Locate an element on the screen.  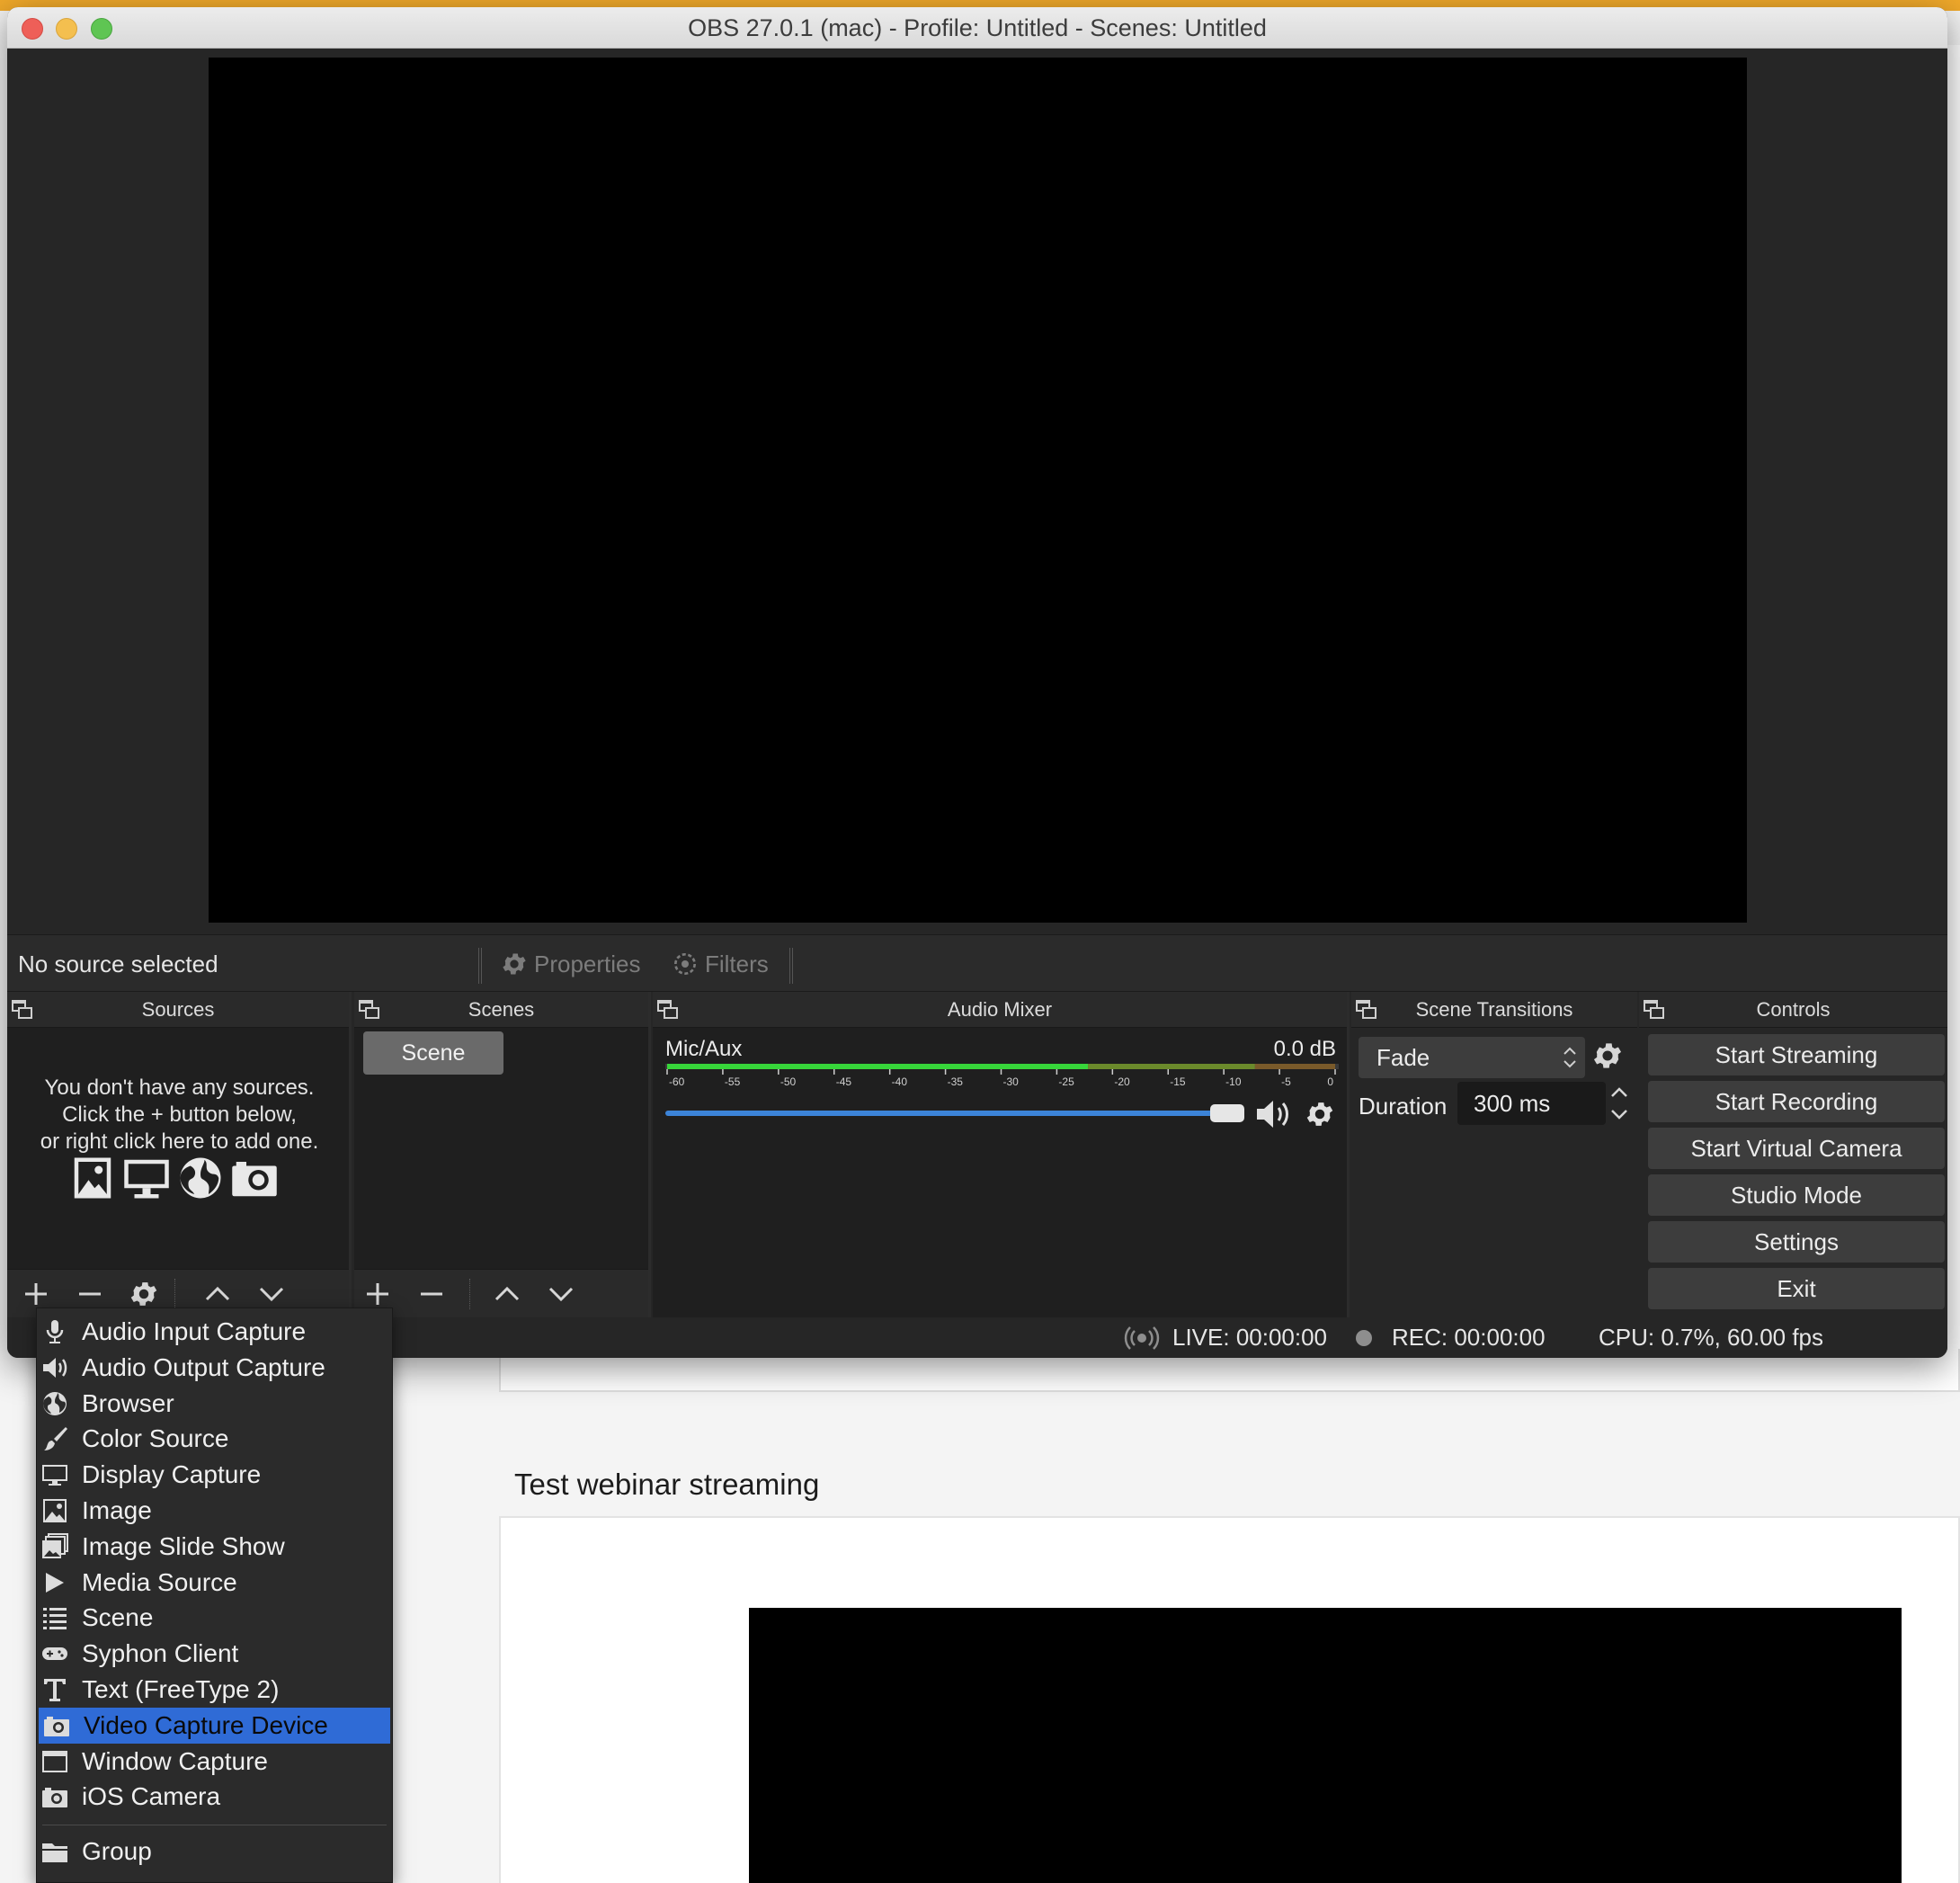
menu-item-ios-camera: iOS Camera is located at coordinates (215, 1797).